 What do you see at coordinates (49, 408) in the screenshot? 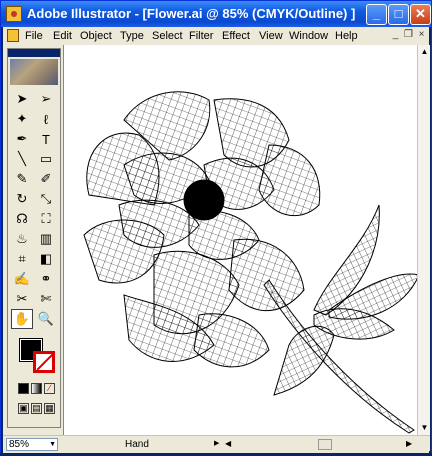
I see `full-screen-mode-button: ▦` at bounding box center [49, 408].